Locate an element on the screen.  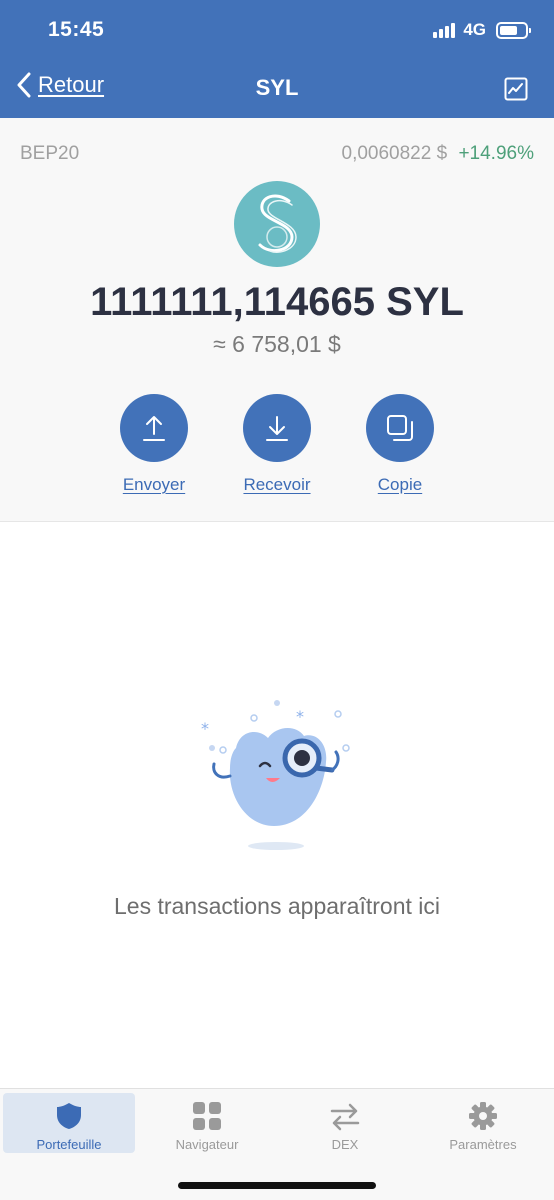
tab-portefeuille: Portefeuille is located at coordinates (69, 1123).